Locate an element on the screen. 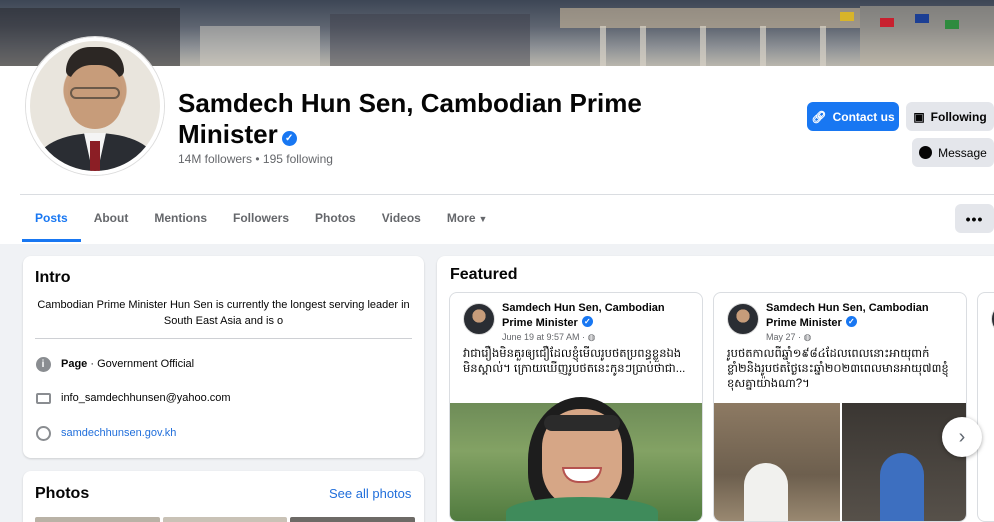  post-date-text: May 27 · is located at coordinates (785, 337).